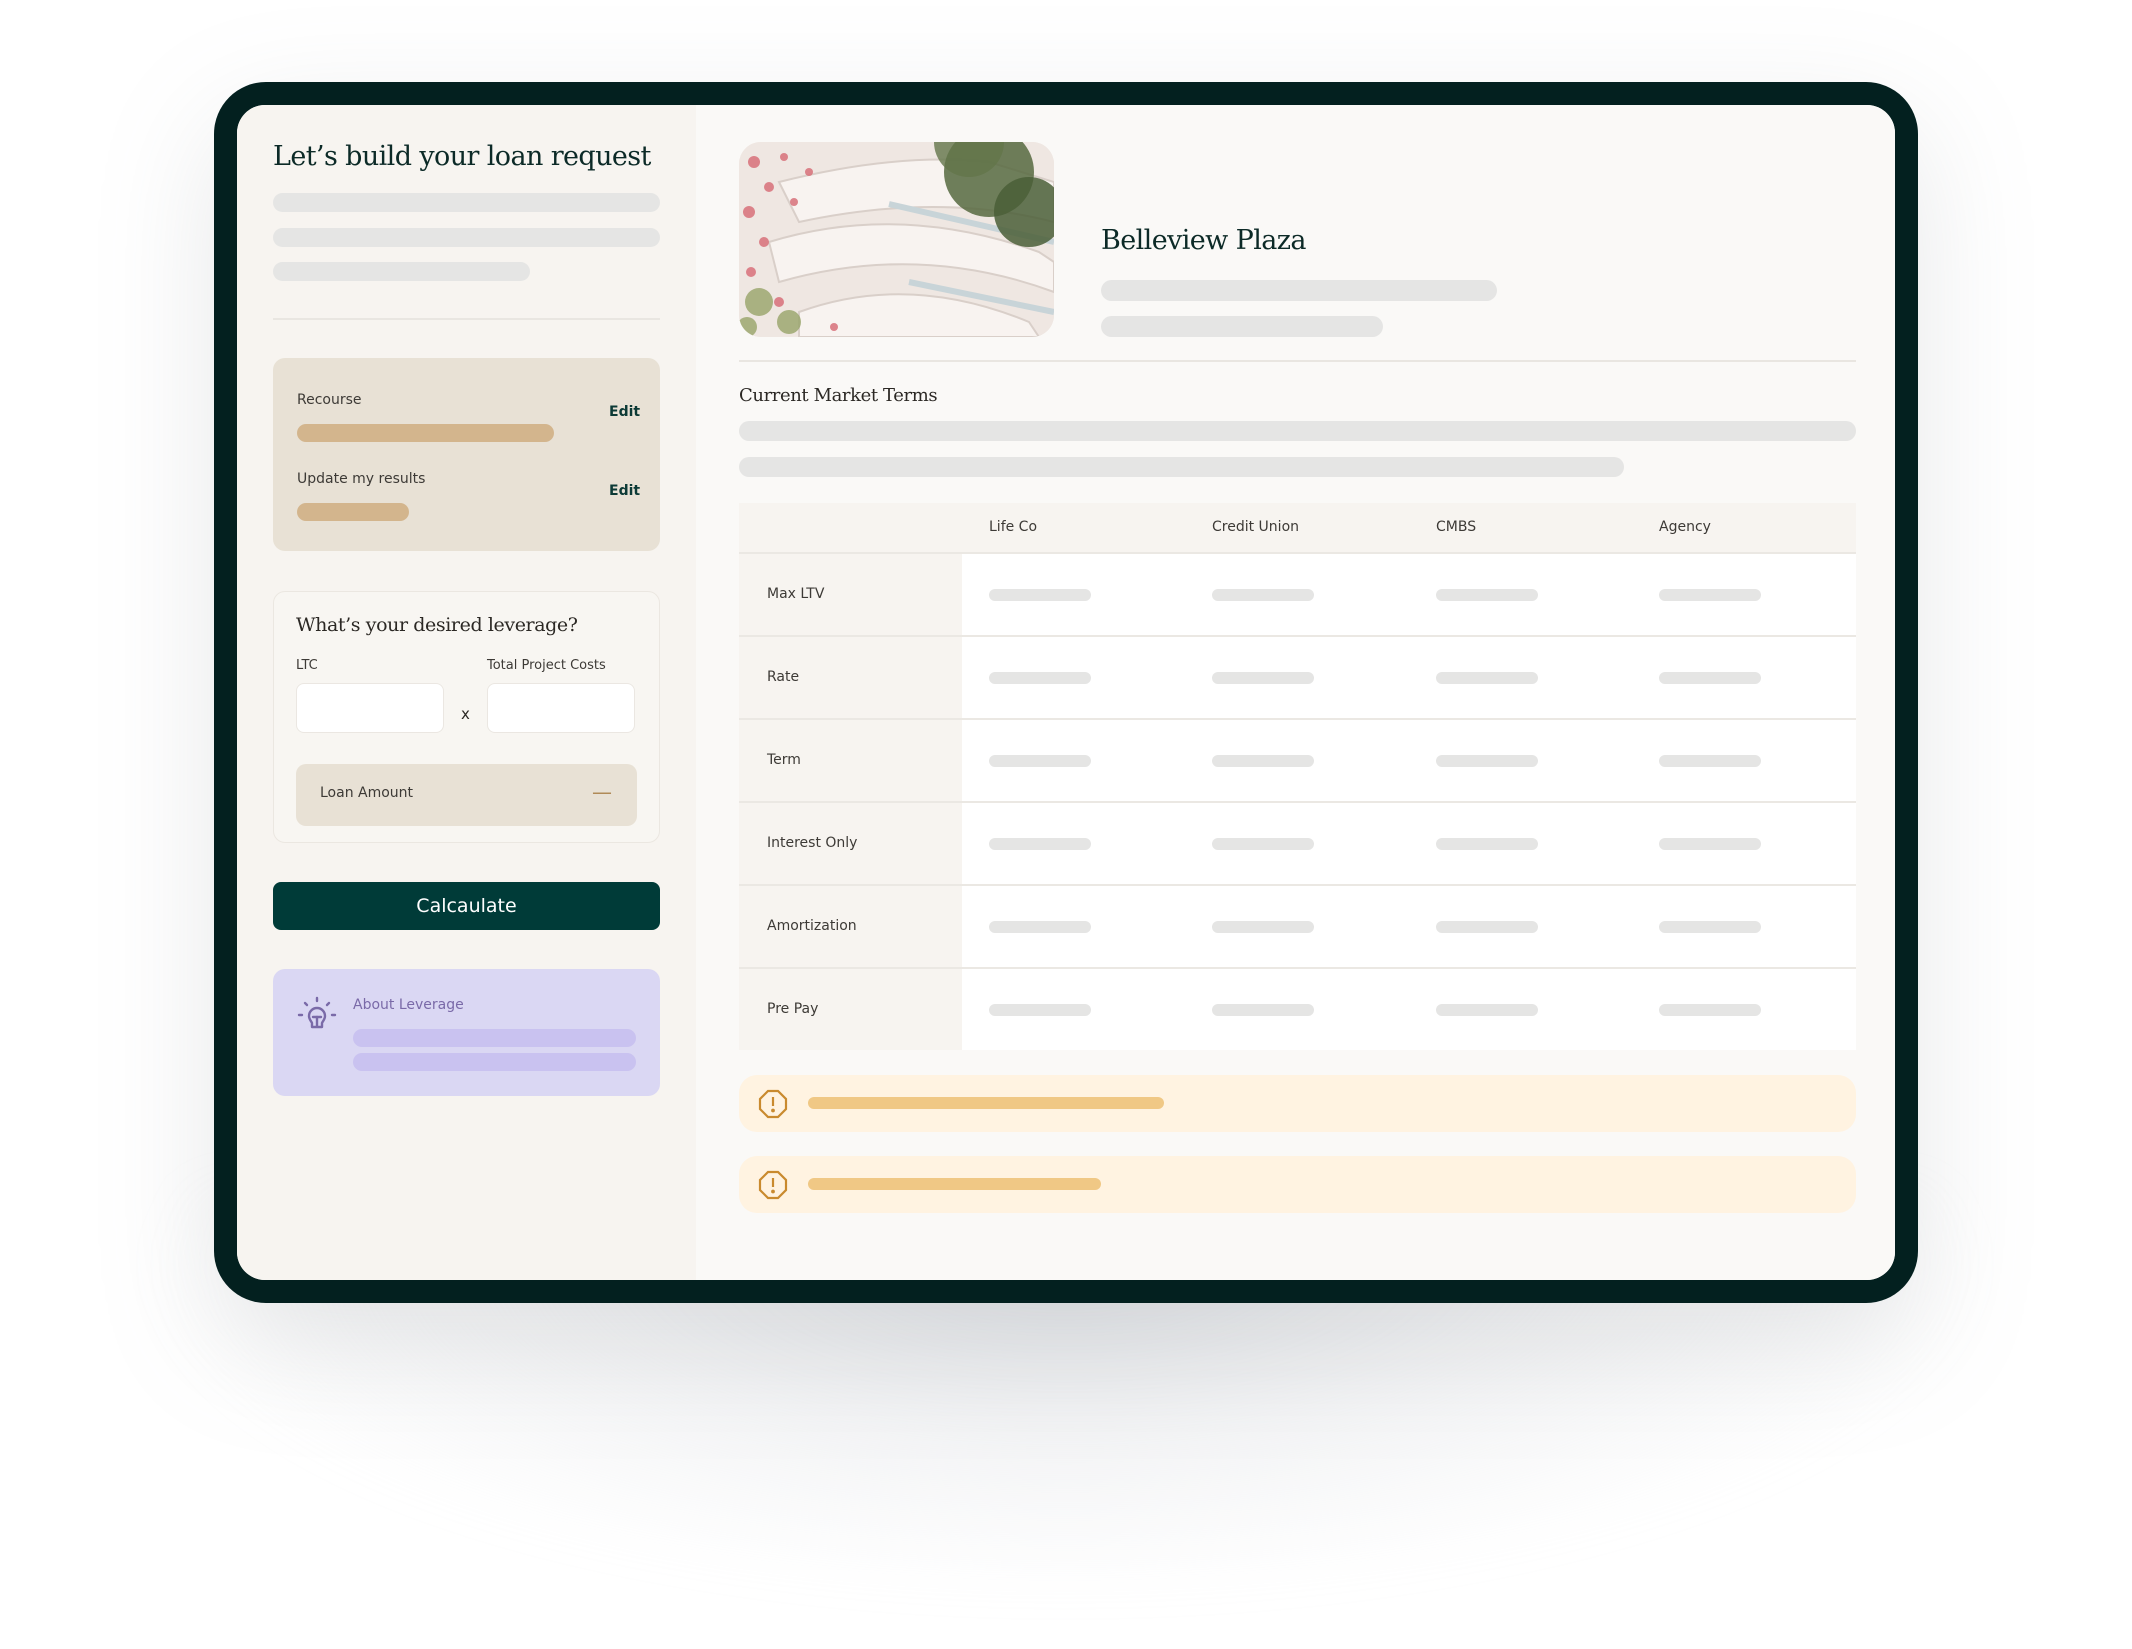 This screenshot has height=1649, width=2132. Describe the element at coordinates (1256, 527) in the screenshot. I see `column-header-credit-union: Credit Union` at that location.